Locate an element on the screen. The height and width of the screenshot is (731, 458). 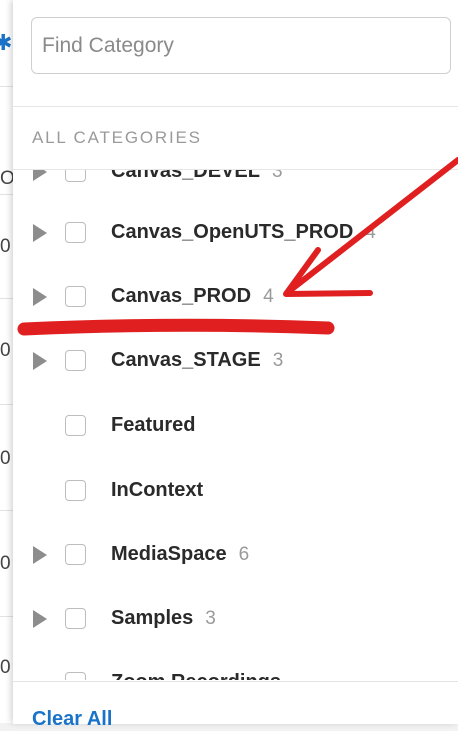
list-item: InContext is located at coordinates (235, 490).